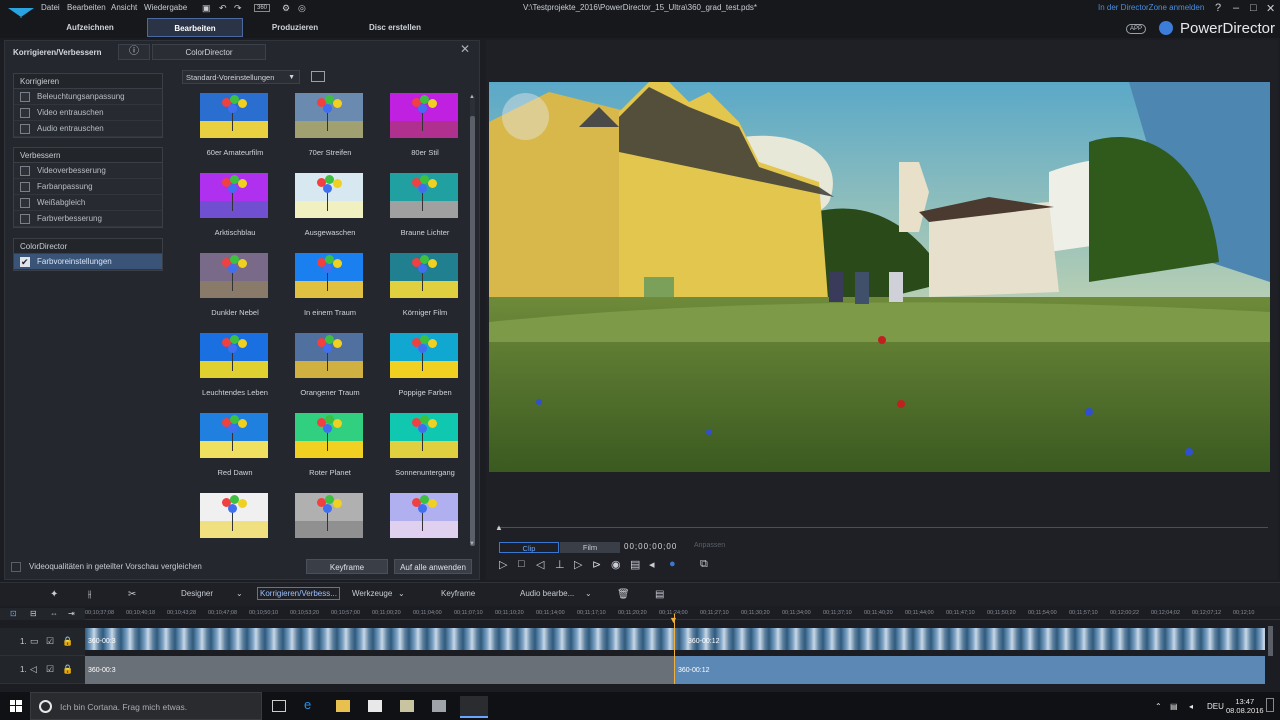 This screenshot has width=1280, height=720. Describe the element at coordinates (16, 567) in the screenshot. I see `split-preview-checkbox` at that location.